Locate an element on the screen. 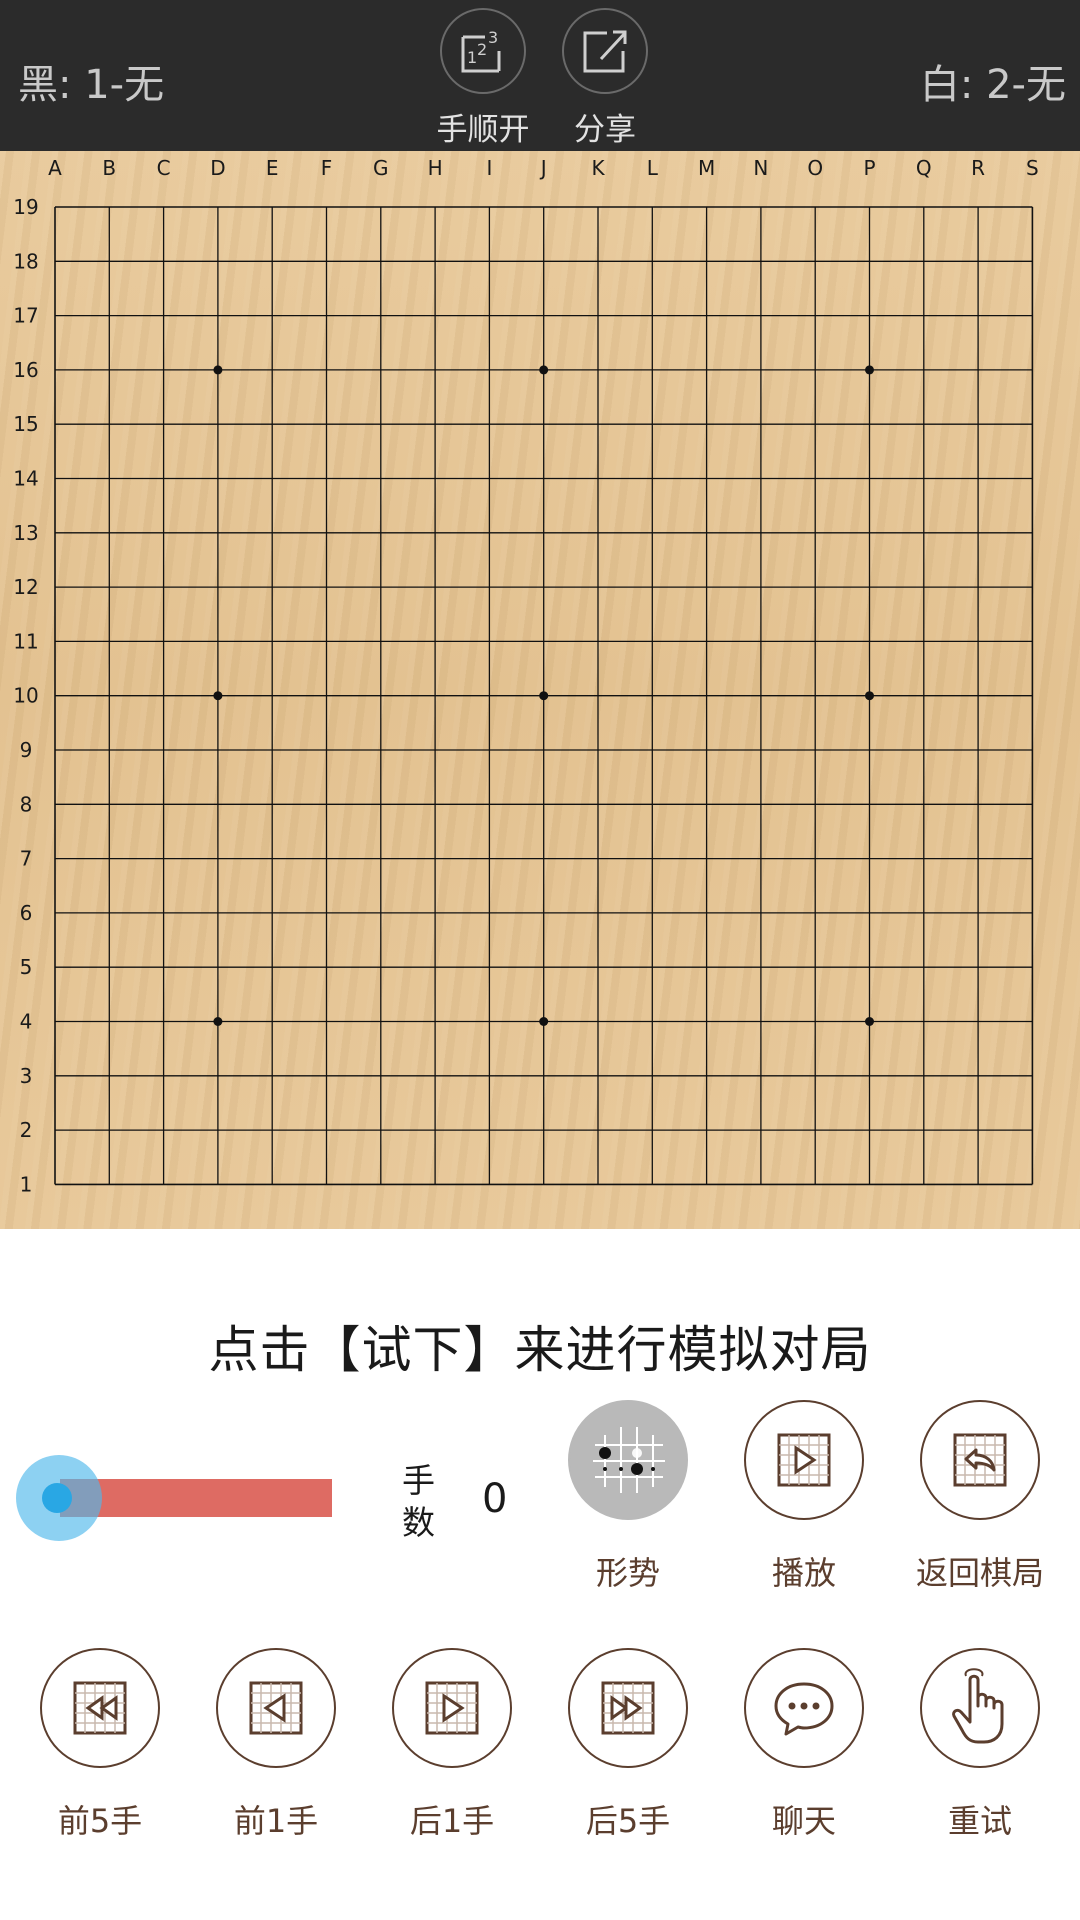  hint-text: 点击【试下】来进行模拟对局 is located at coordinates (540, 1350).